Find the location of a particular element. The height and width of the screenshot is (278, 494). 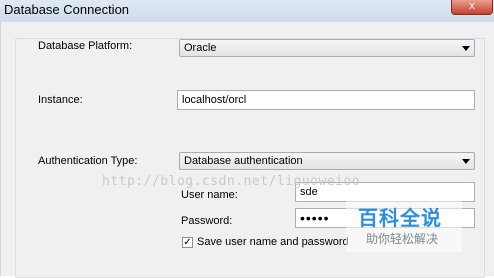

checkmark-icon: ✓ is located at coordinates (187, 242).